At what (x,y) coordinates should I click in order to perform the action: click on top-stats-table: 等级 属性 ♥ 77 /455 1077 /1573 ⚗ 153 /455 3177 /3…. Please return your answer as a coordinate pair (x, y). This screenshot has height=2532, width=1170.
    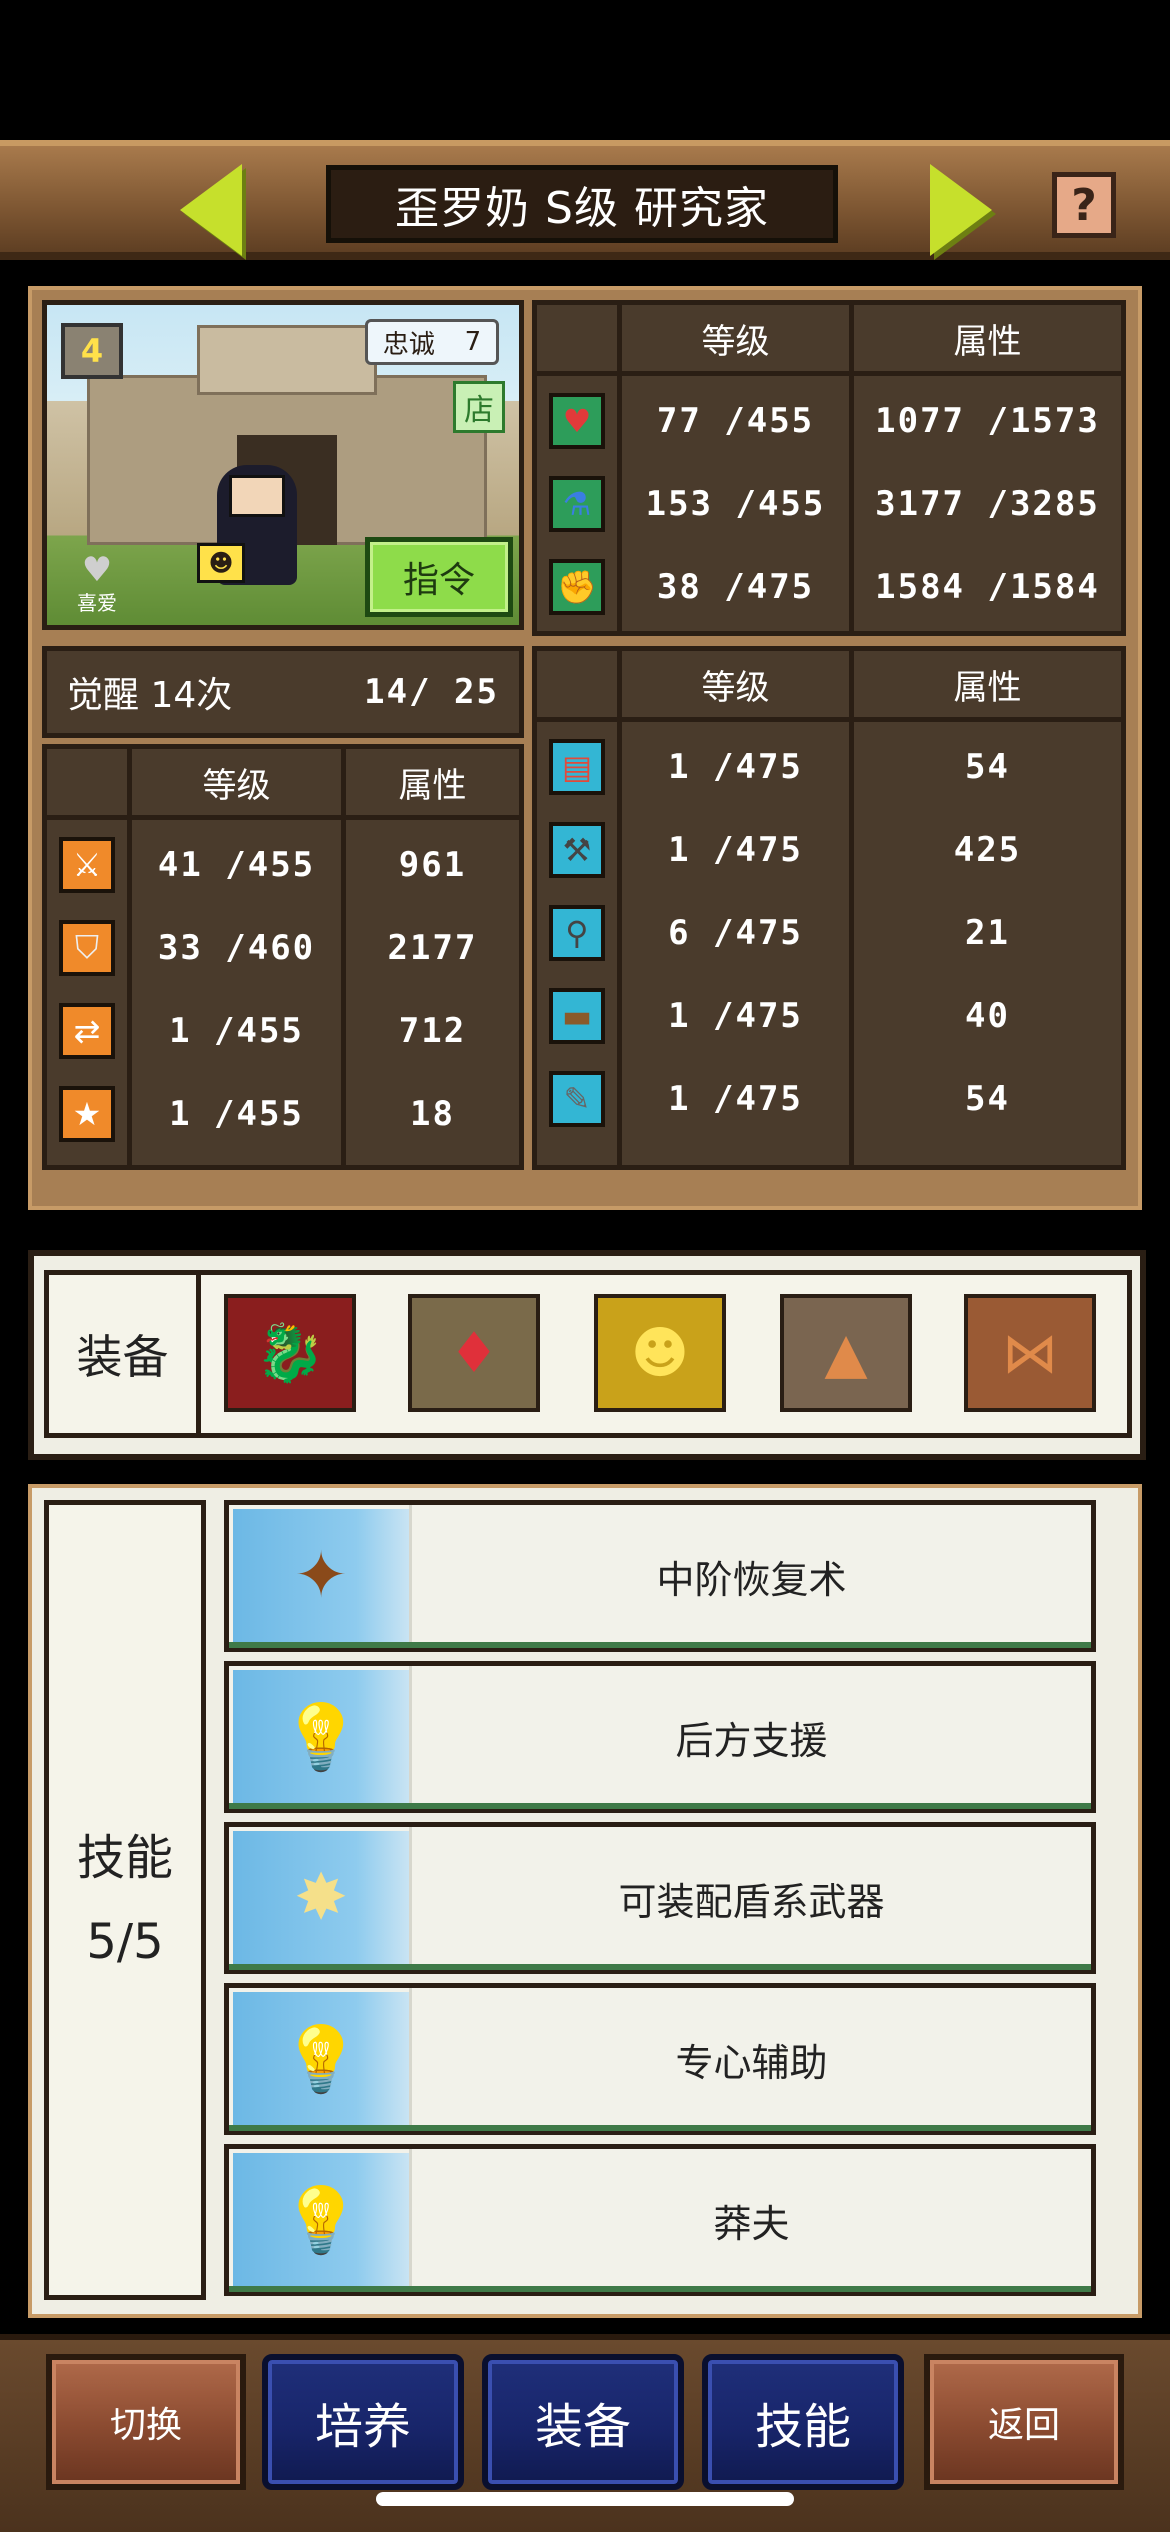
    Looking at the image, I should click on (829, 468).